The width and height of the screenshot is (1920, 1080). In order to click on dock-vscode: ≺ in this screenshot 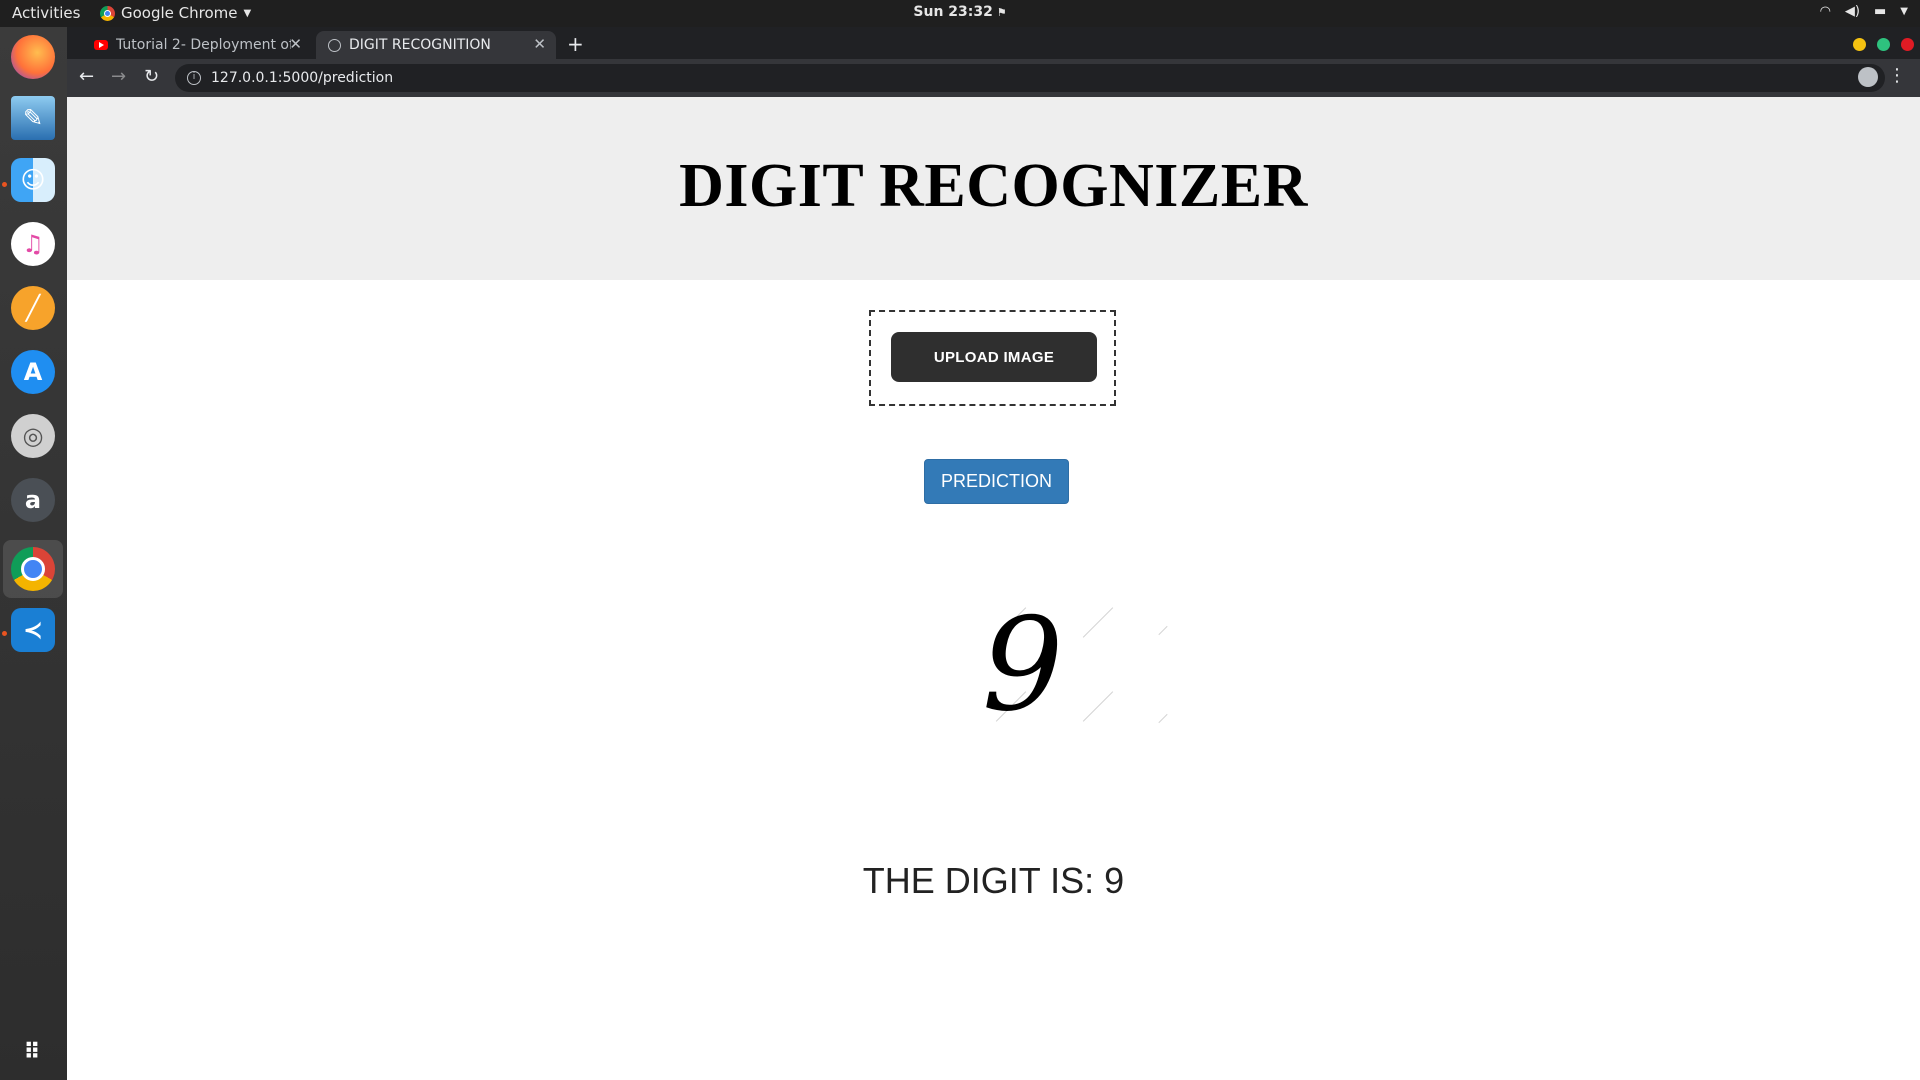, I will do `click(33, 630)`.